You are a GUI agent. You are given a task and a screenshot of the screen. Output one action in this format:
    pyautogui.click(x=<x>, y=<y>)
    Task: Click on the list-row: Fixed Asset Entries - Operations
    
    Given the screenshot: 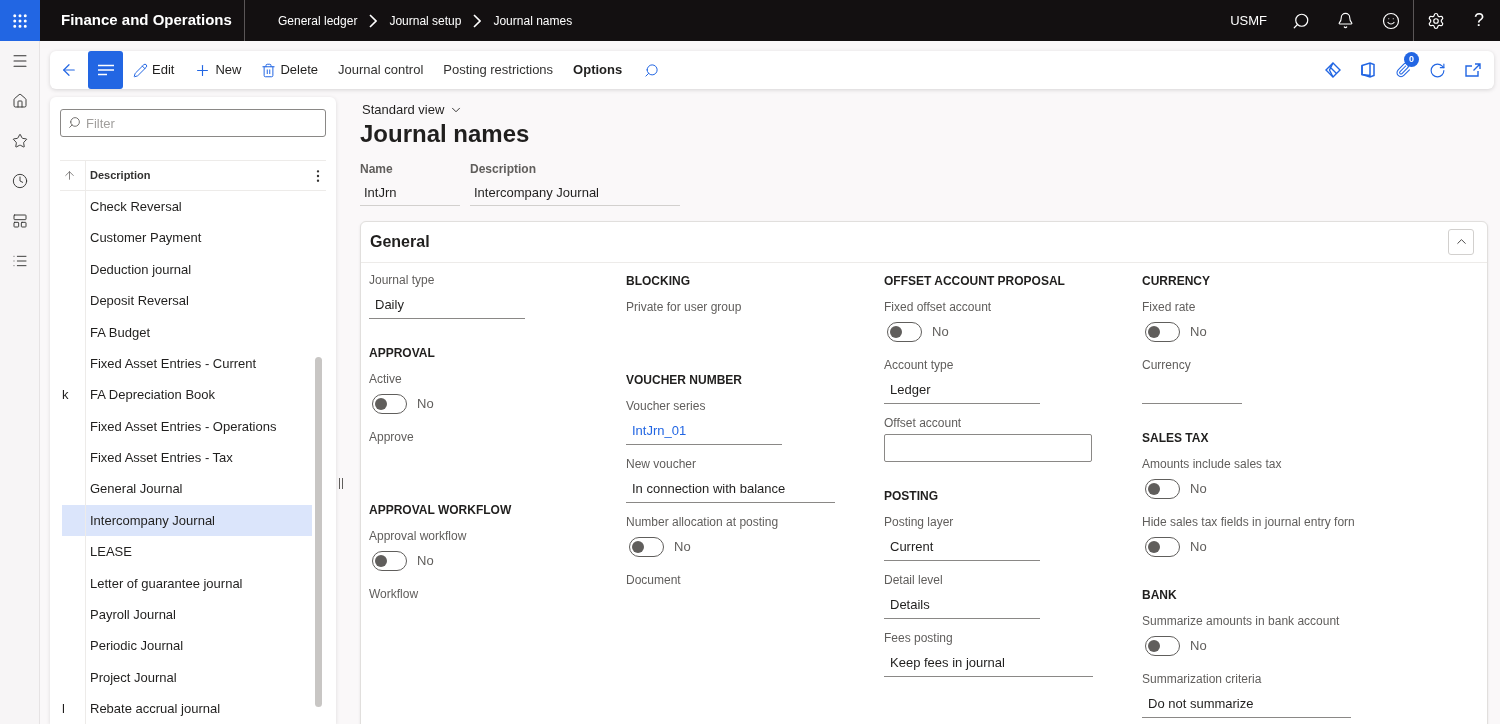 What is the action you would take?
    pyautogui.click(x=187, y=426)
    